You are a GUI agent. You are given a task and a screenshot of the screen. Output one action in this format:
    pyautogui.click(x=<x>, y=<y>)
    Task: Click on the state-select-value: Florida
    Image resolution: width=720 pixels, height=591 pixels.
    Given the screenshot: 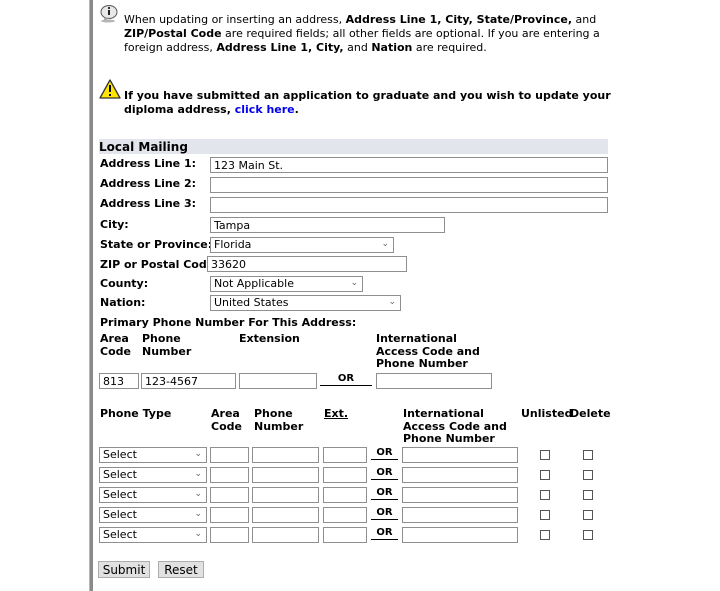 What is the action you would take?
    pyautogui.click(x=233, y=244)
    